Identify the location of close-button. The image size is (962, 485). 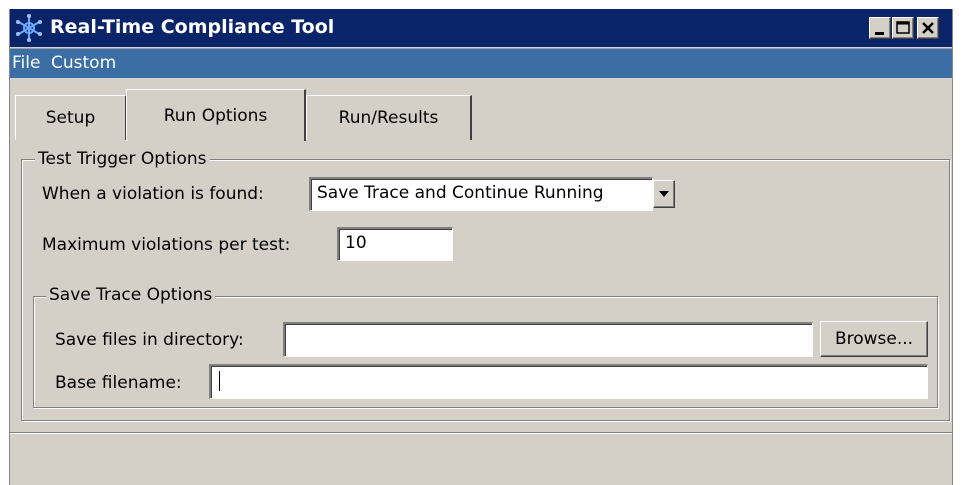
(928, 28).